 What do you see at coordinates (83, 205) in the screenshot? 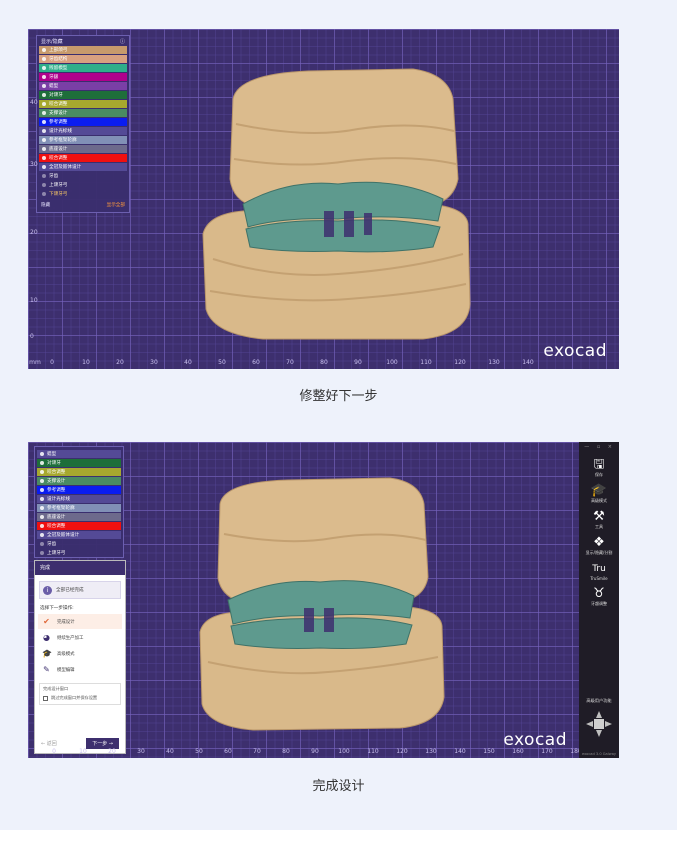
I see `panel-footer: 隐藏 显示全部` at bounding box center [83, 205].